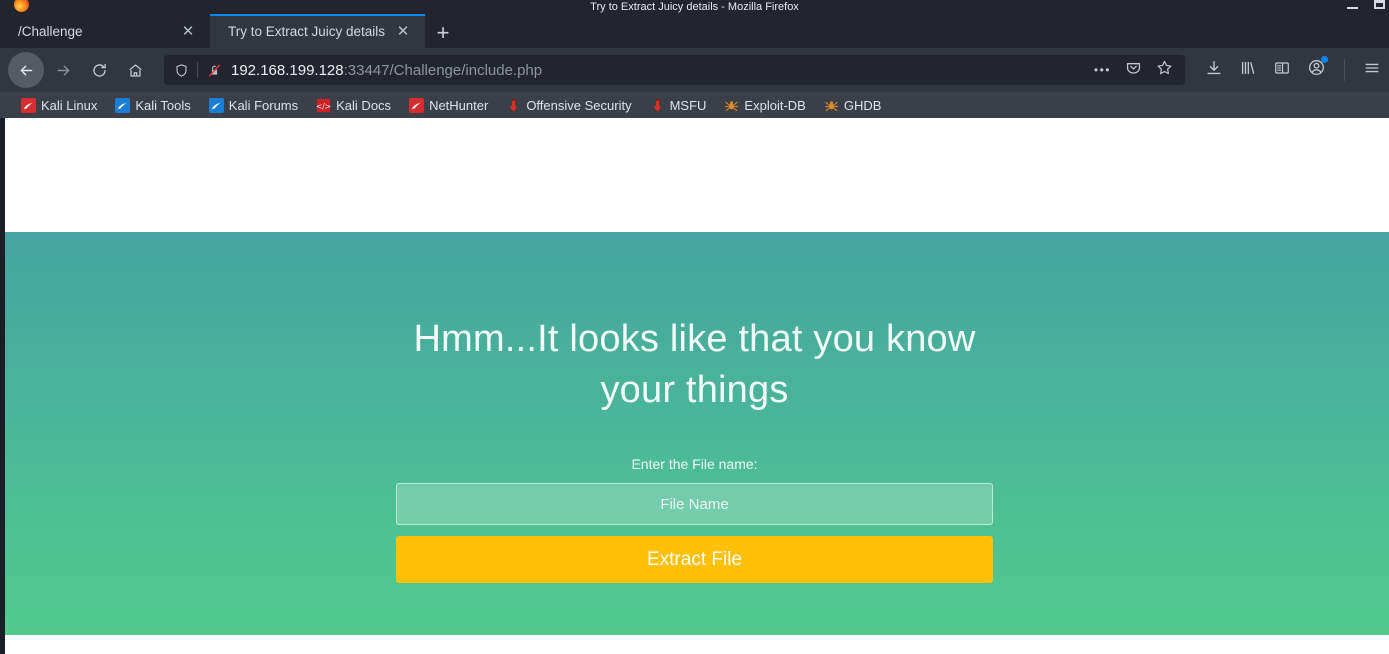 This screenshot has height=654, width=1389. Describe the element at coordinates (2, 386) in the screenshot. I see `window-left-edge` at that location.